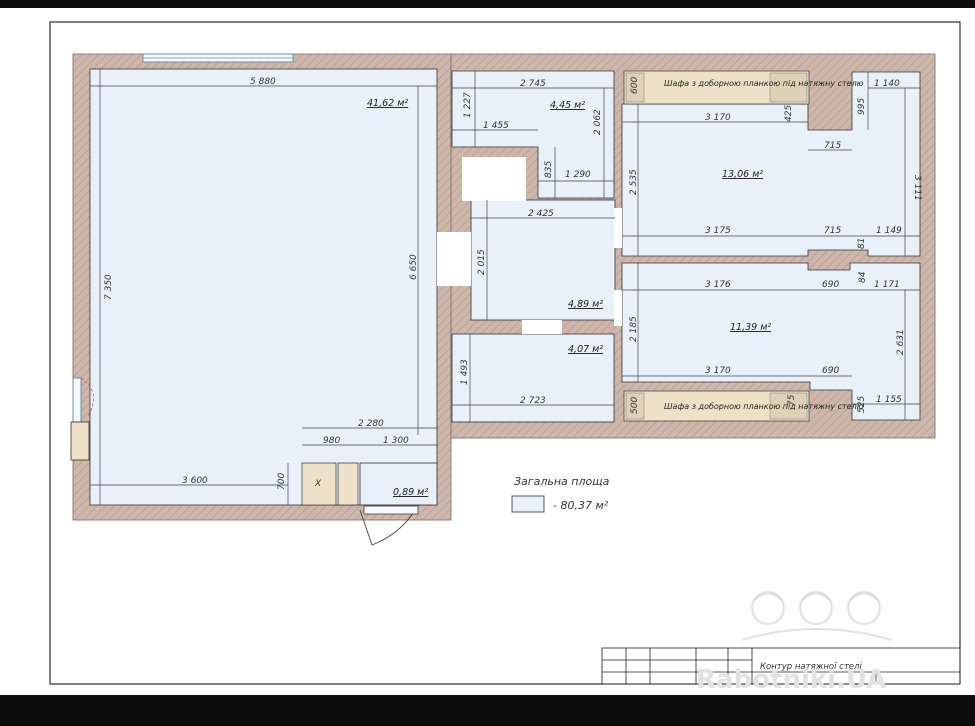 The width and height of the screenshot is (975, 726). What do you see at coordinates (371, 424) in the screenshot?
I see `dim-step-w: 2 280` at bounding box center [371, 424].